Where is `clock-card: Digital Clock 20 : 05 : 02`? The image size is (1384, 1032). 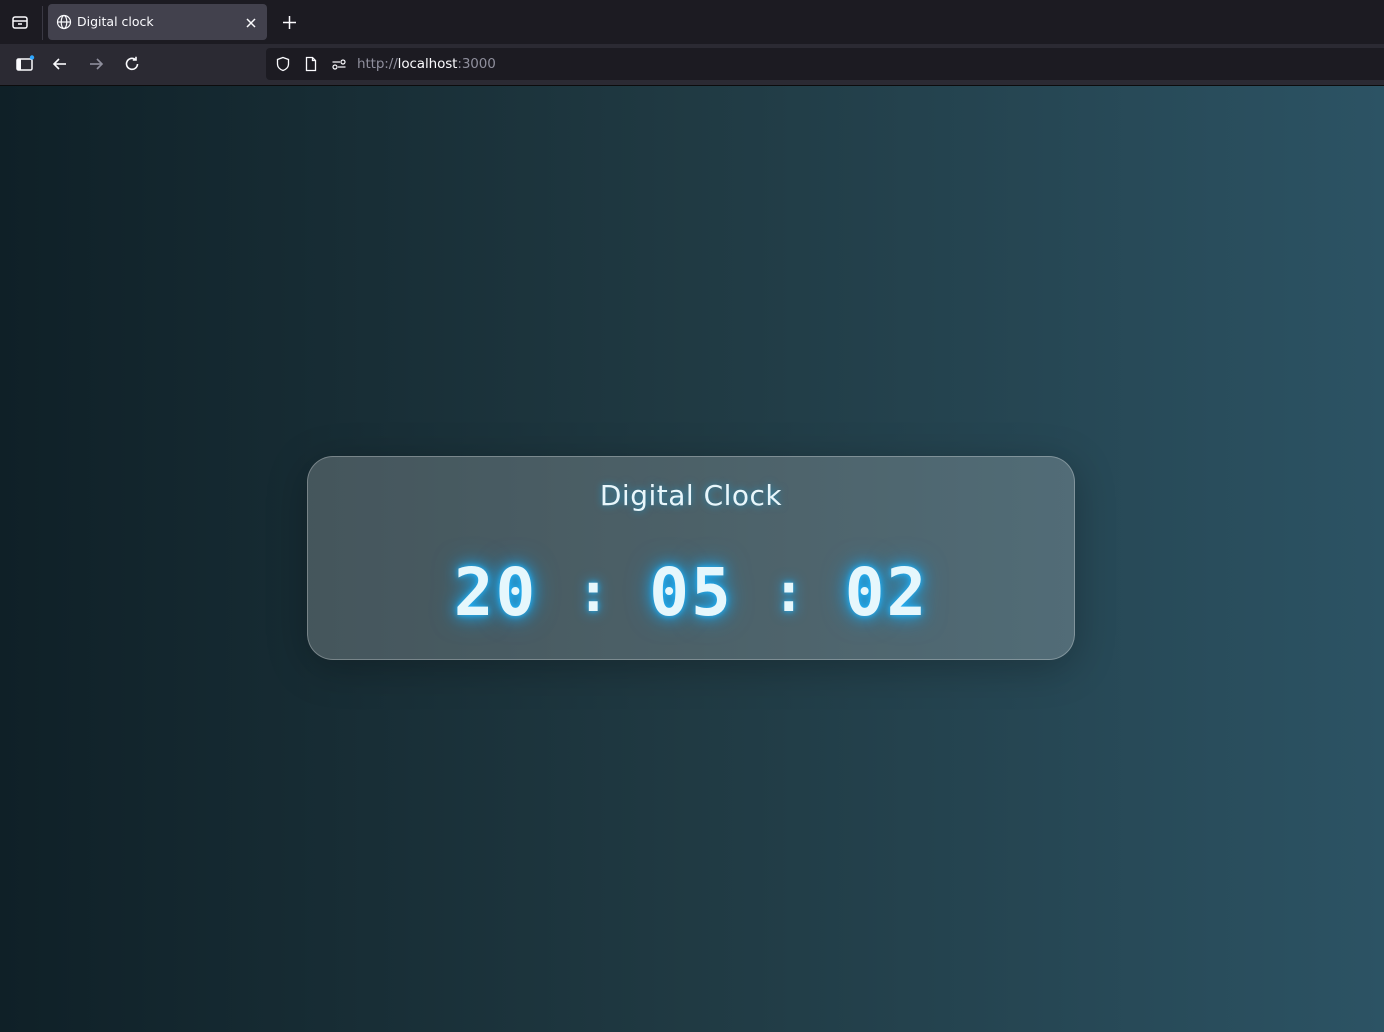 clock-card: Digital Clock 20 : 05 : 02 is located at coordinates (691, 558).